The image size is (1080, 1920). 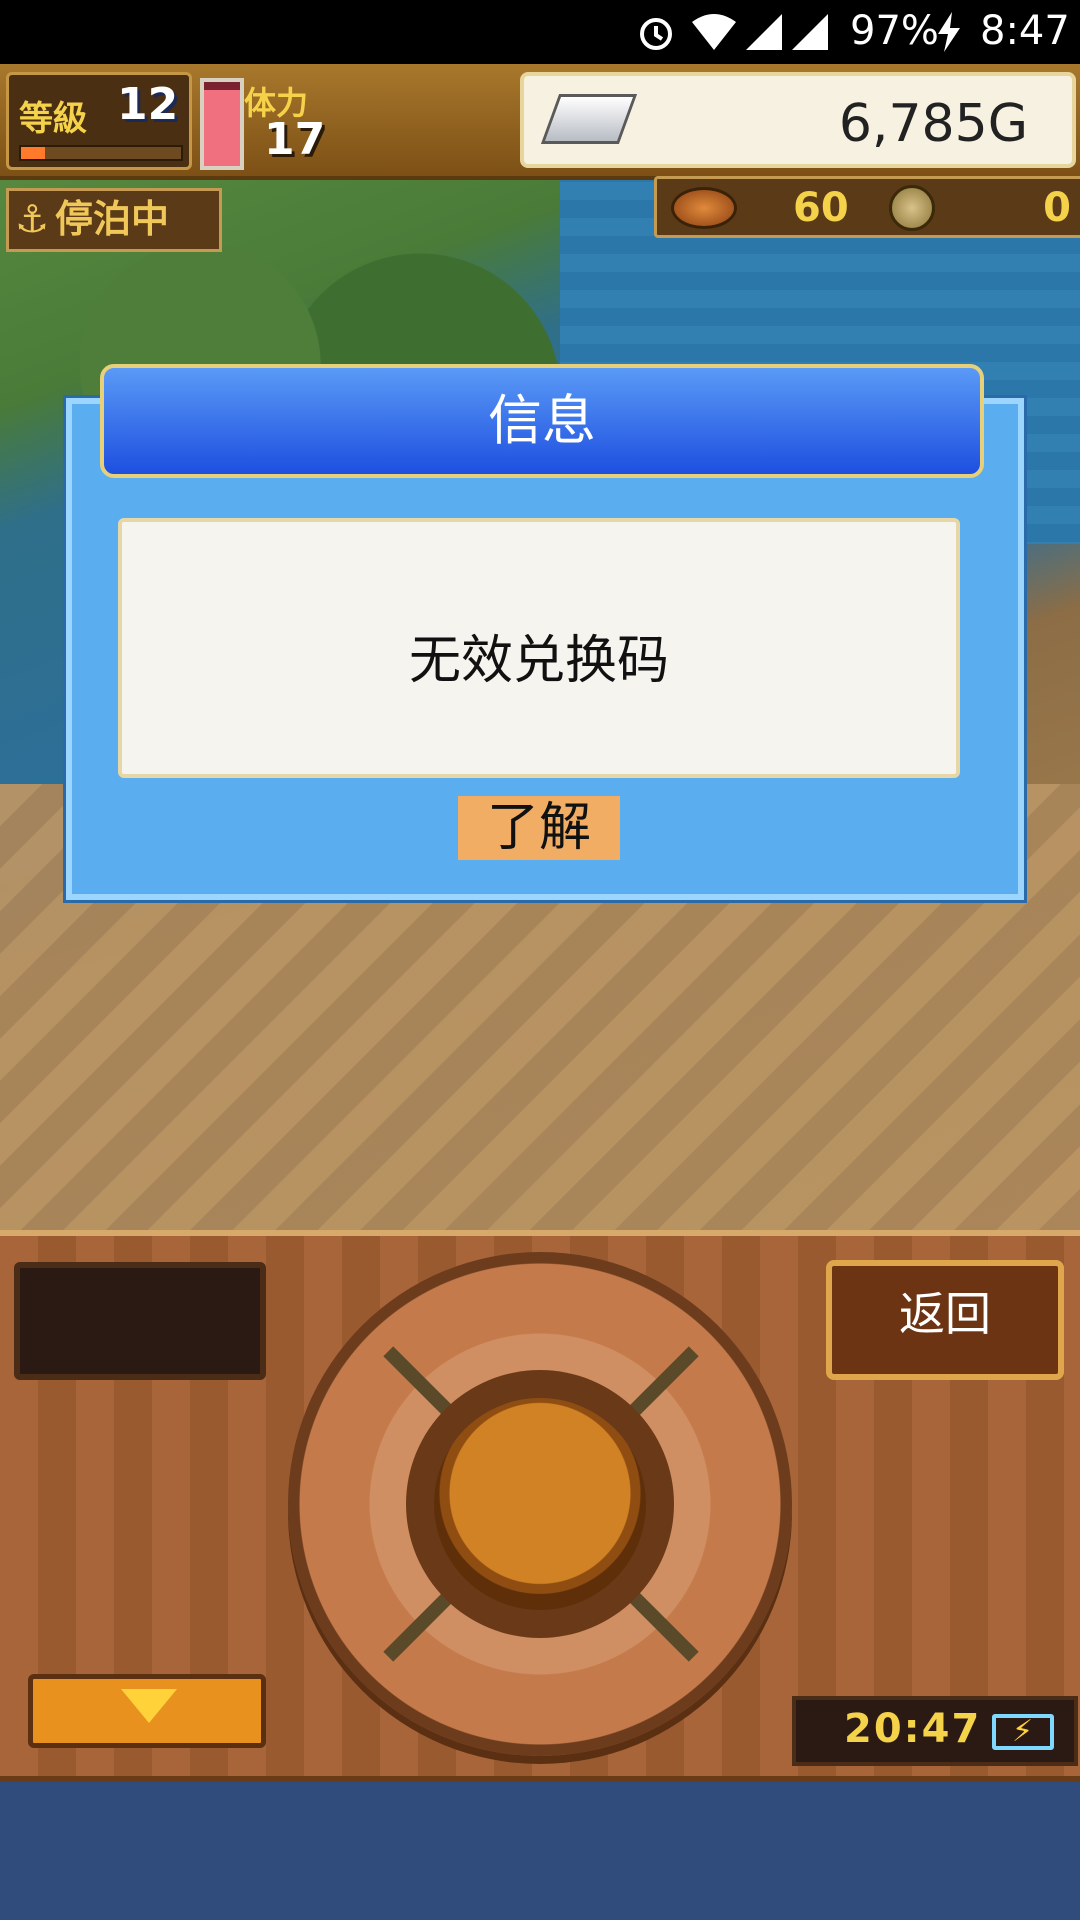 What do you see at coordinates (33, 153) in the screenshot?
I see `level-progress-fill` at bounding box center [33, 153].